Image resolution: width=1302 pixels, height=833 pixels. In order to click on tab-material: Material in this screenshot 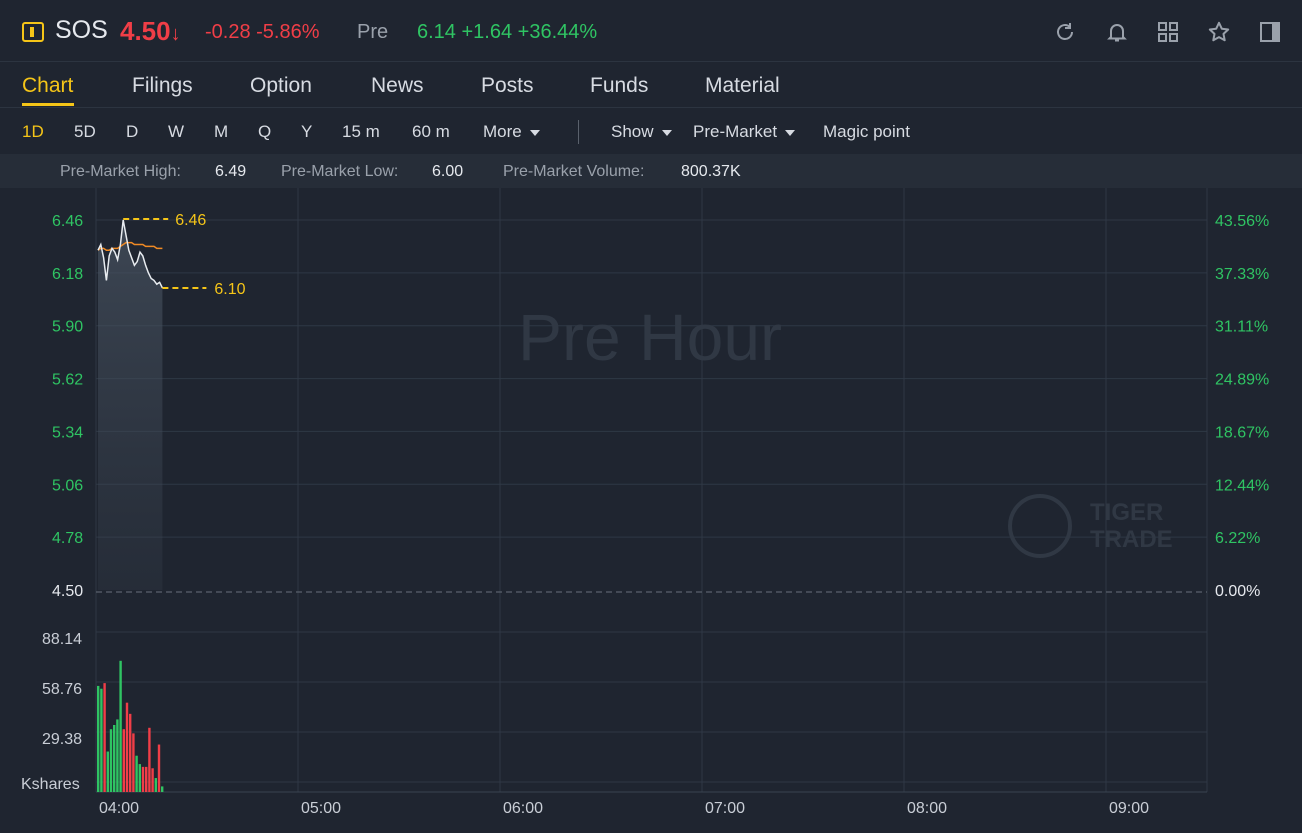, I will do `click(742, 86)`.